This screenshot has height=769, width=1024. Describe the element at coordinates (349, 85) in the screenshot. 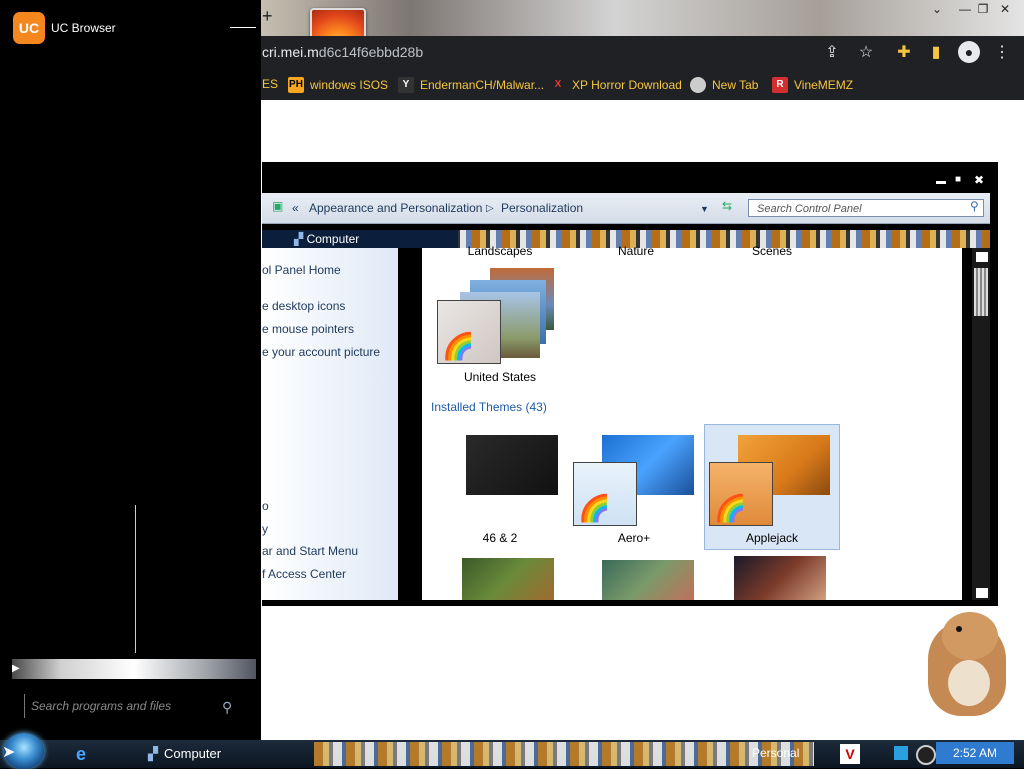

I see `bookmark-label: windows ISOS` at that location.